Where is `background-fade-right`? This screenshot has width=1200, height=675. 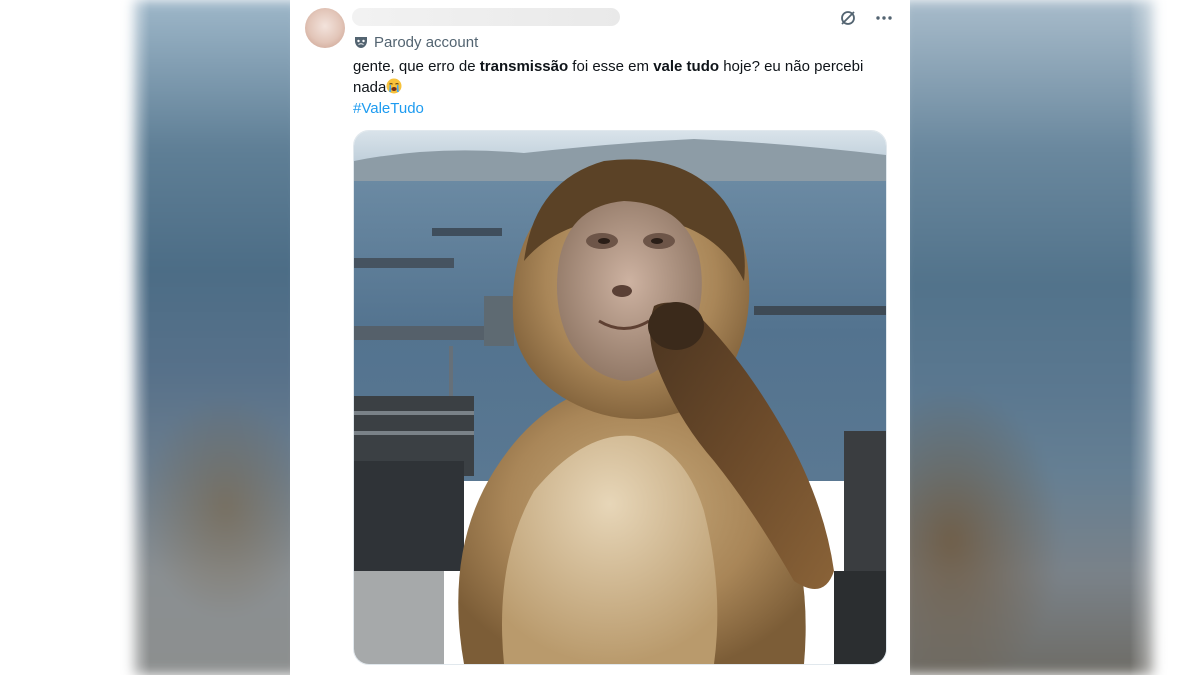
background-fade-right is located at coordinates (1155, 337).